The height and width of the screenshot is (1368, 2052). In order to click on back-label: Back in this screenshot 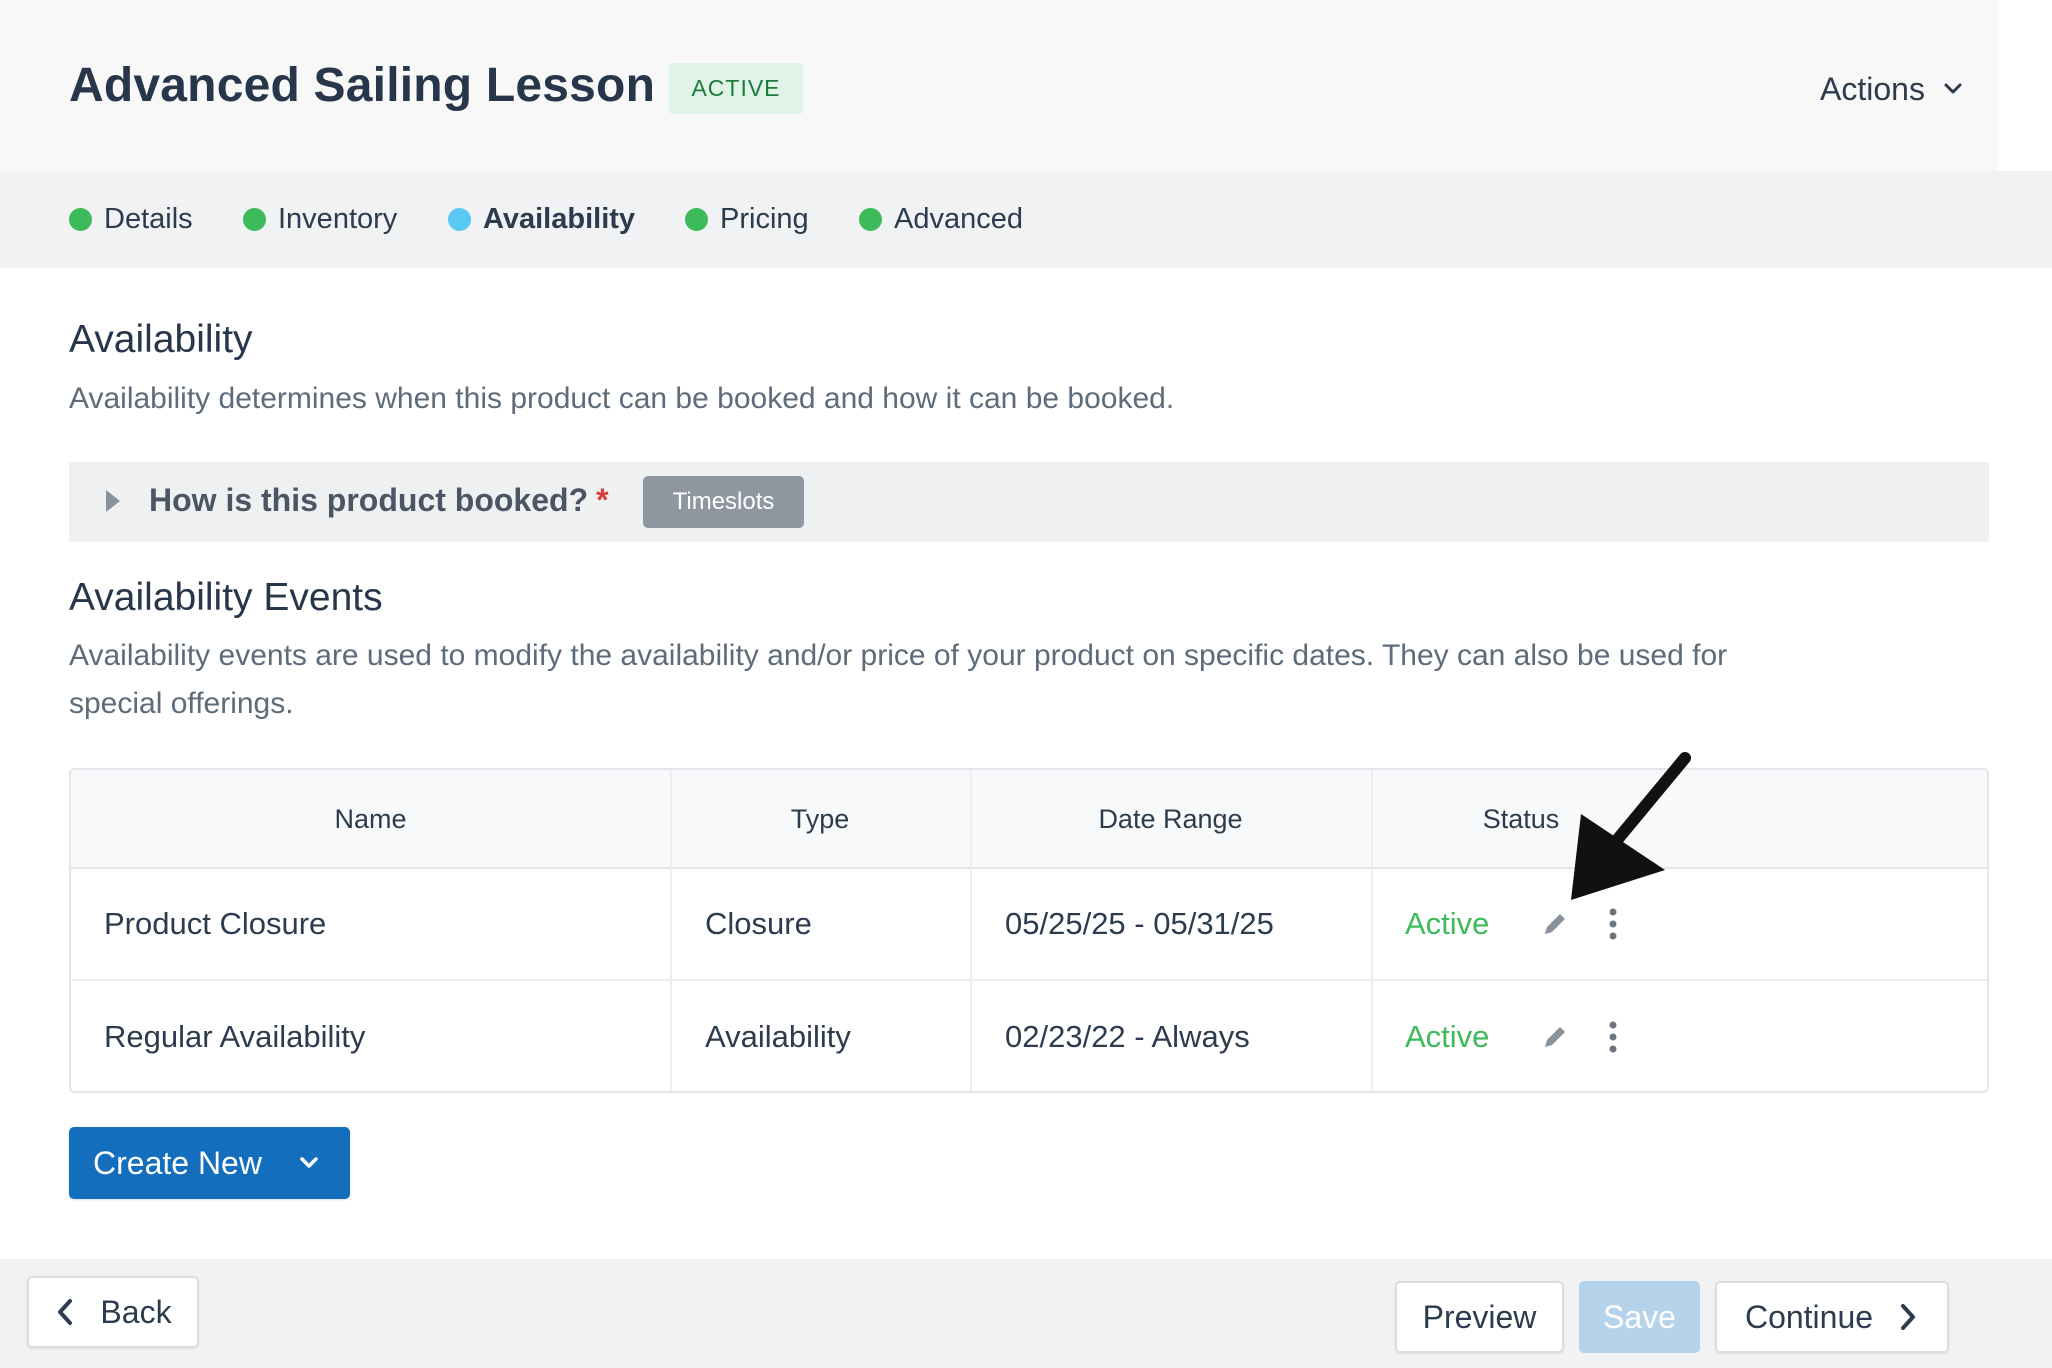, I will do `click(136, 1311)`.